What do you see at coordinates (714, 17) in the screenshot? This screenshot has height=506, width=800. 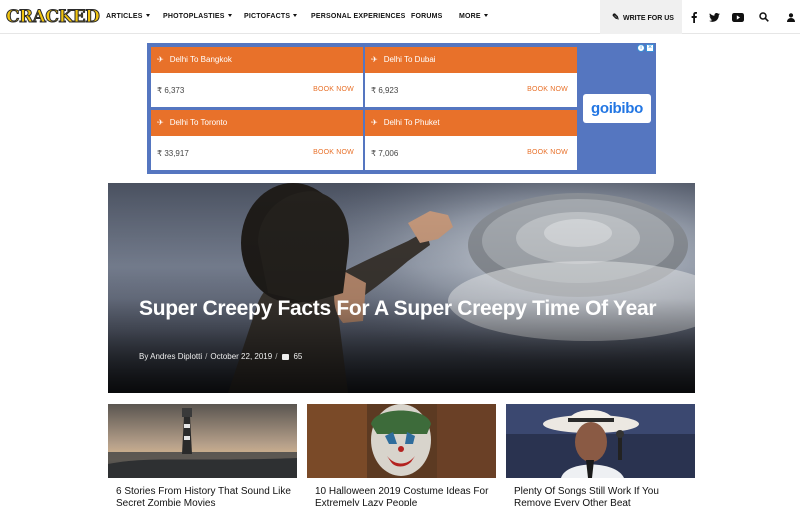 I see `twitter-icon` at bounding box center [714, 17].